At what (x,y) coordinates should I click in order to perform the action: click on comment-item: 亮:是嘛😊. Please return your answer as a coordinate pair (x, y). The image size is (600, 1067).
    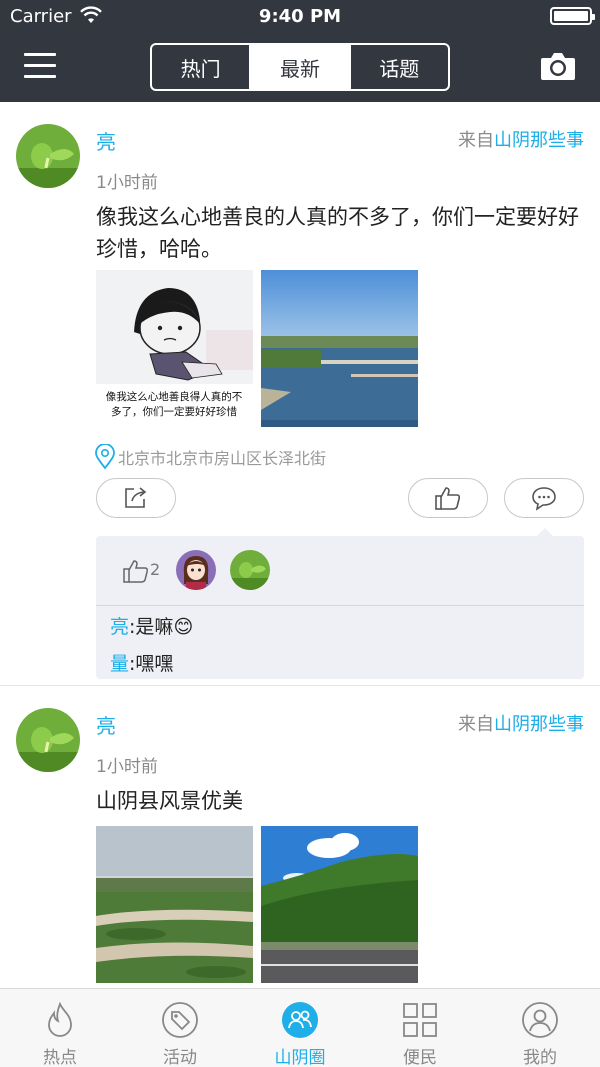
    Looking at the image, I should click on (152, 627).